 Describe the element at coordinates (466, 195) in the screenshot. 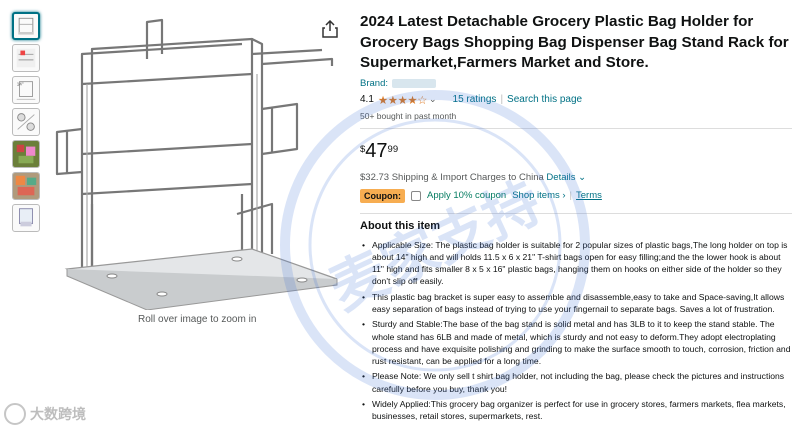

I see `coupon-apply-text: Apply 10% coupon` at that location.